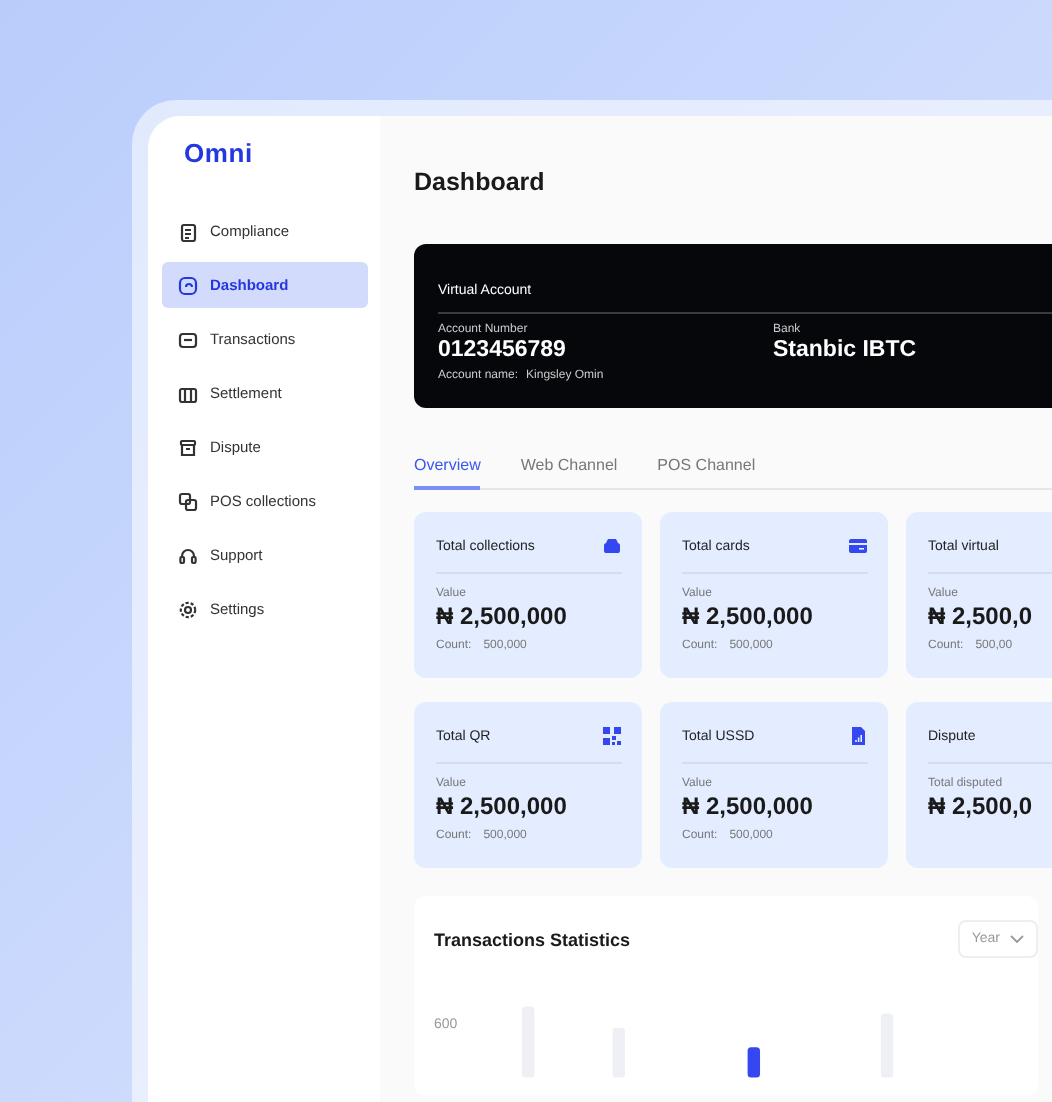 The image size is (1052, 1102). Describe the element at coordinates (188, 555) in the screenshot. I see `headset-icon` at that location.